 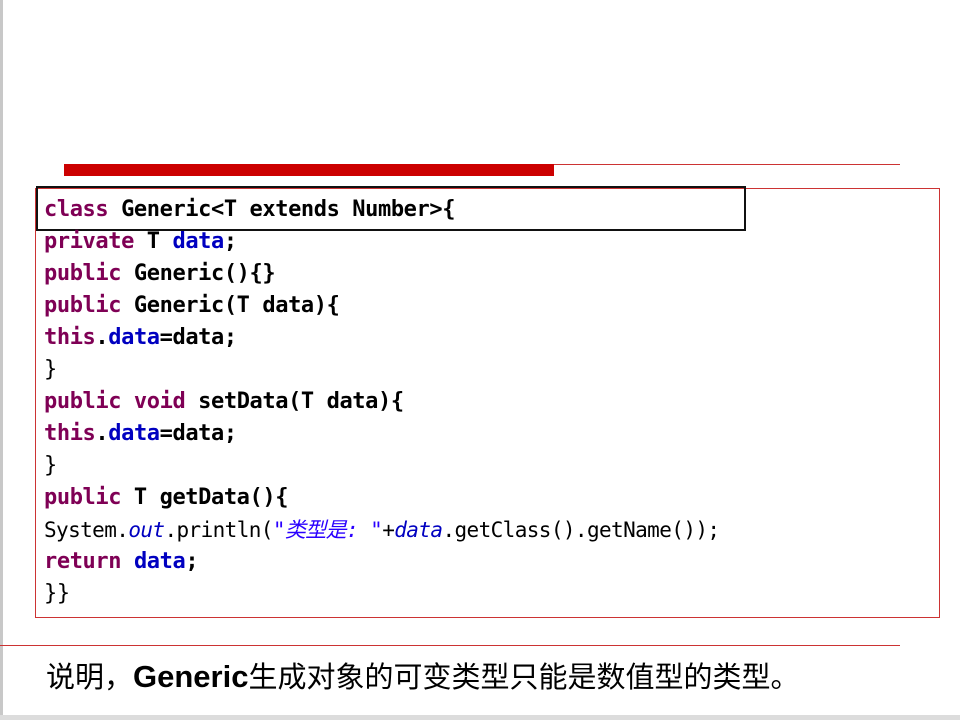 What do you see at coordinates (327, 530) in the screenshot?
I see `string-literal: "类型是: "` at bounding box center [327, 530].